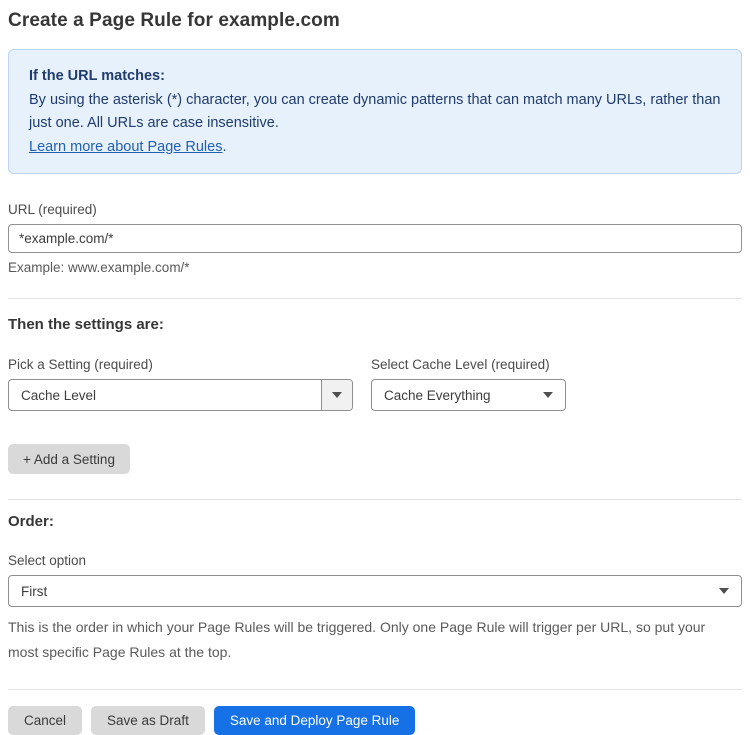  I want to click on url-input, so click(375, 238).